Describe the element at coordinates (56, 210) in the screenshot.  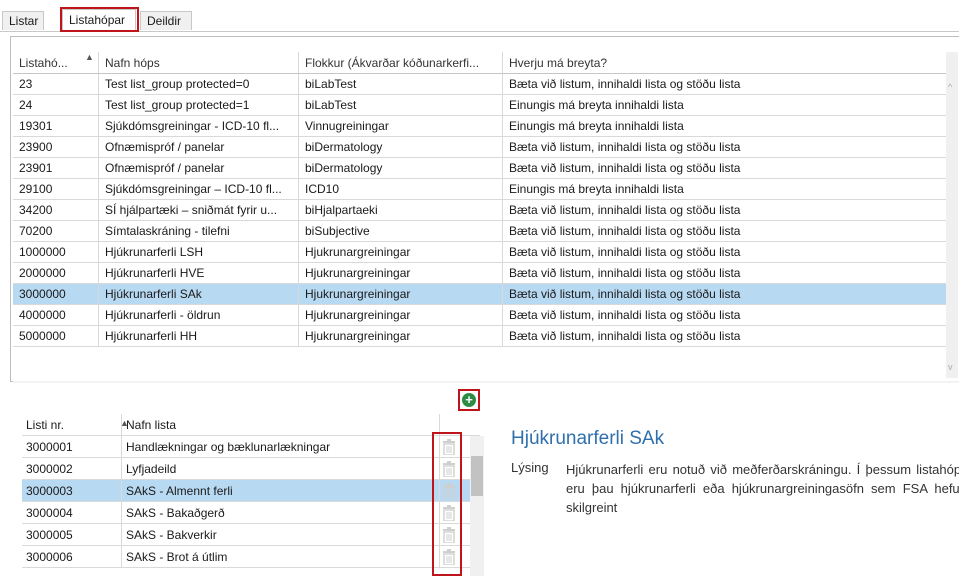
I see `table-cell: 34200` at that location.